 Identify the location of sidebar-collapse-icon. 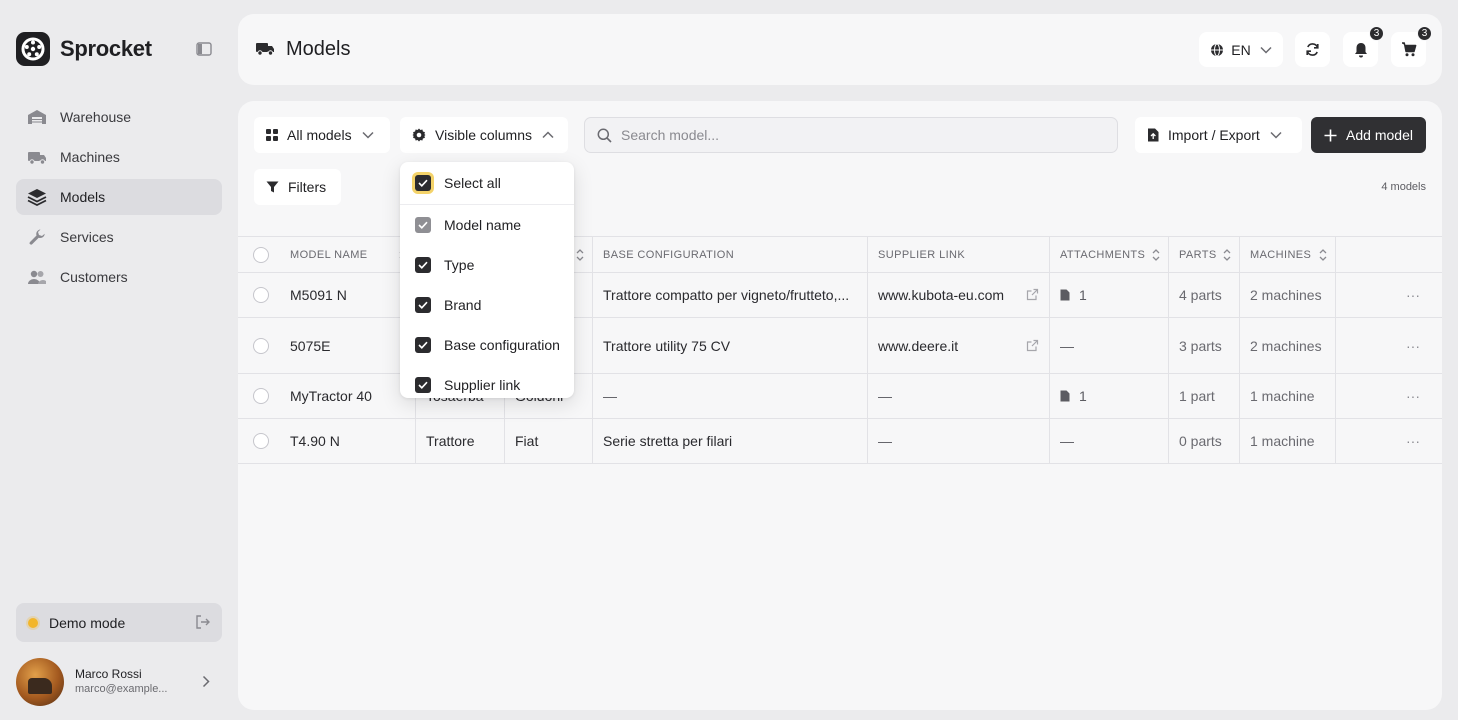
(204, 49).